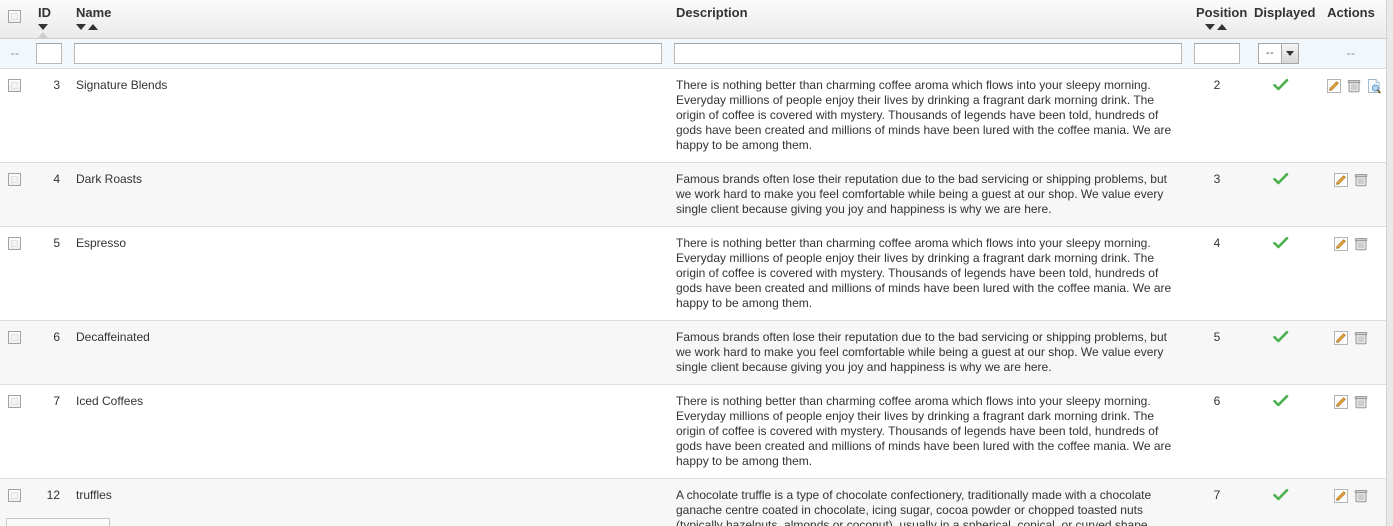  I want to click on filter-description-input, so click(928, 53).